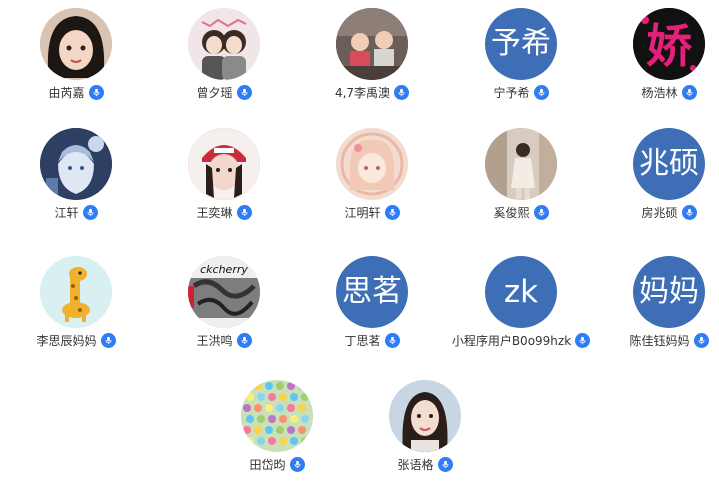  I want to click on member-card: 江轩, so click(76, 187).